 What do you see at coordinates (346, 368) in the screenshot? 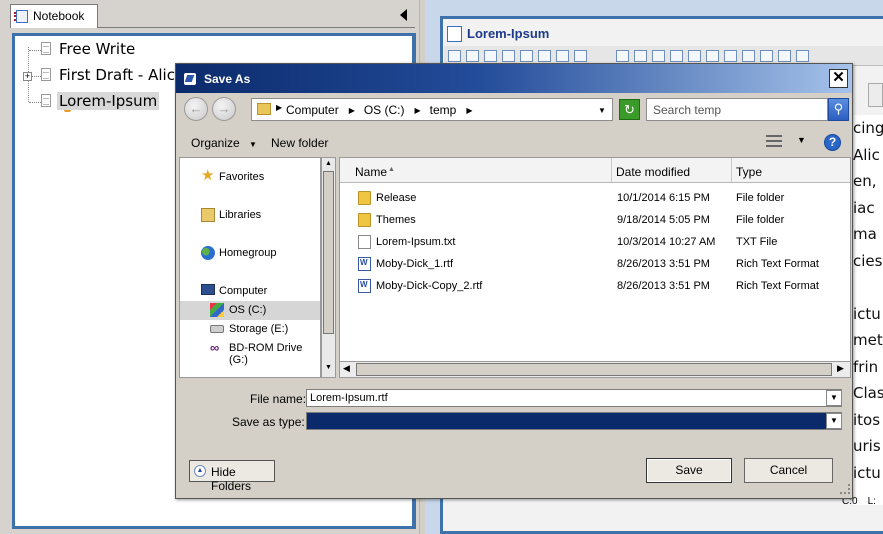
I see `scroll-left-icon: ◀` at bounding box center [346, 368].